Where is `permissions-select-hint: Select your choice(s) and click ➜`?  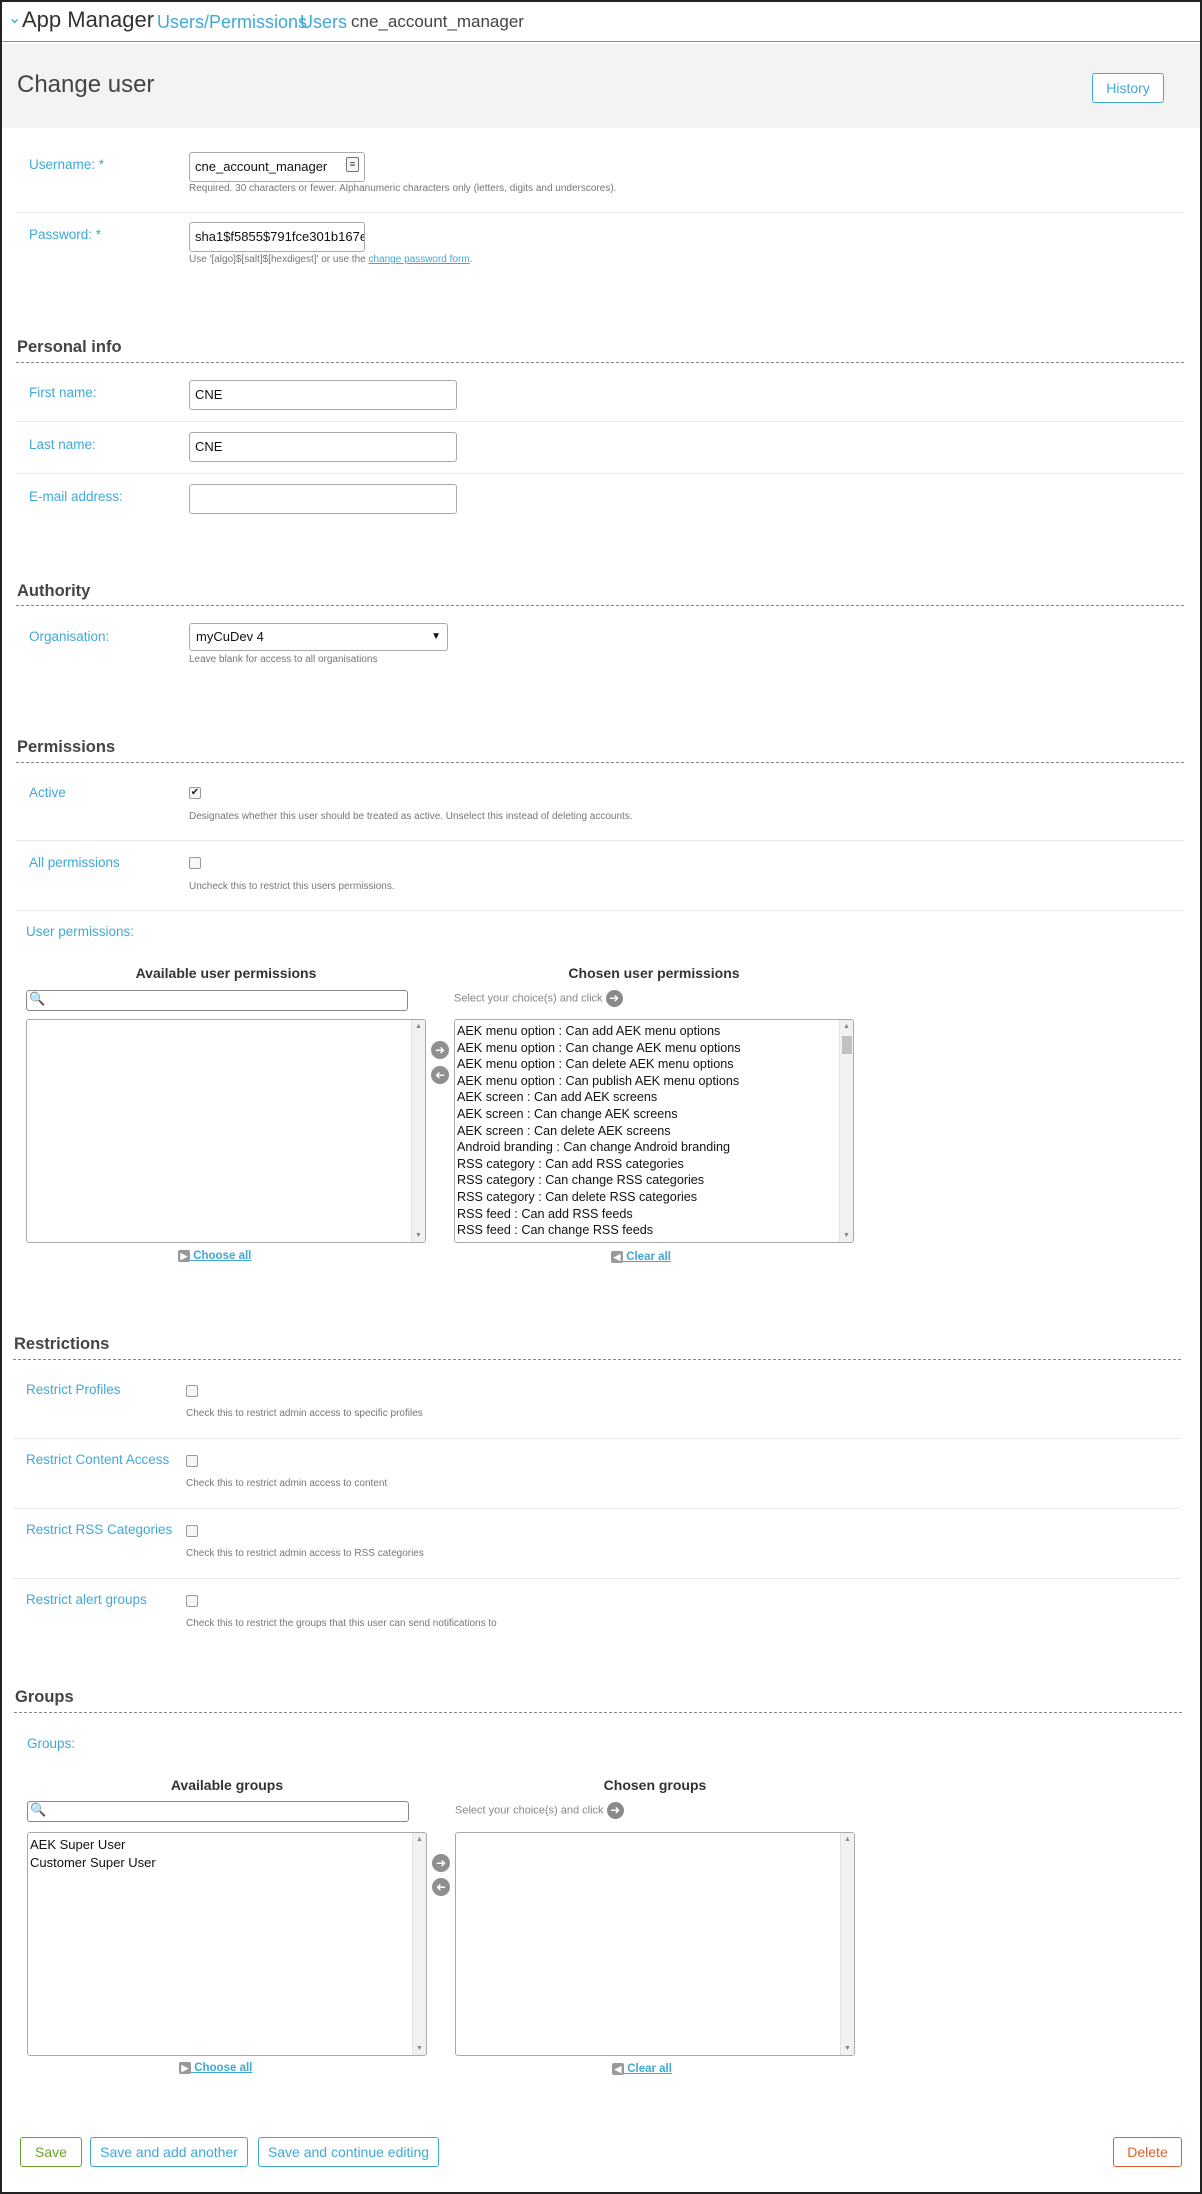 permissions-select-hint: Select your choice(s) and click ➜ is located at coordinates (538, 998).